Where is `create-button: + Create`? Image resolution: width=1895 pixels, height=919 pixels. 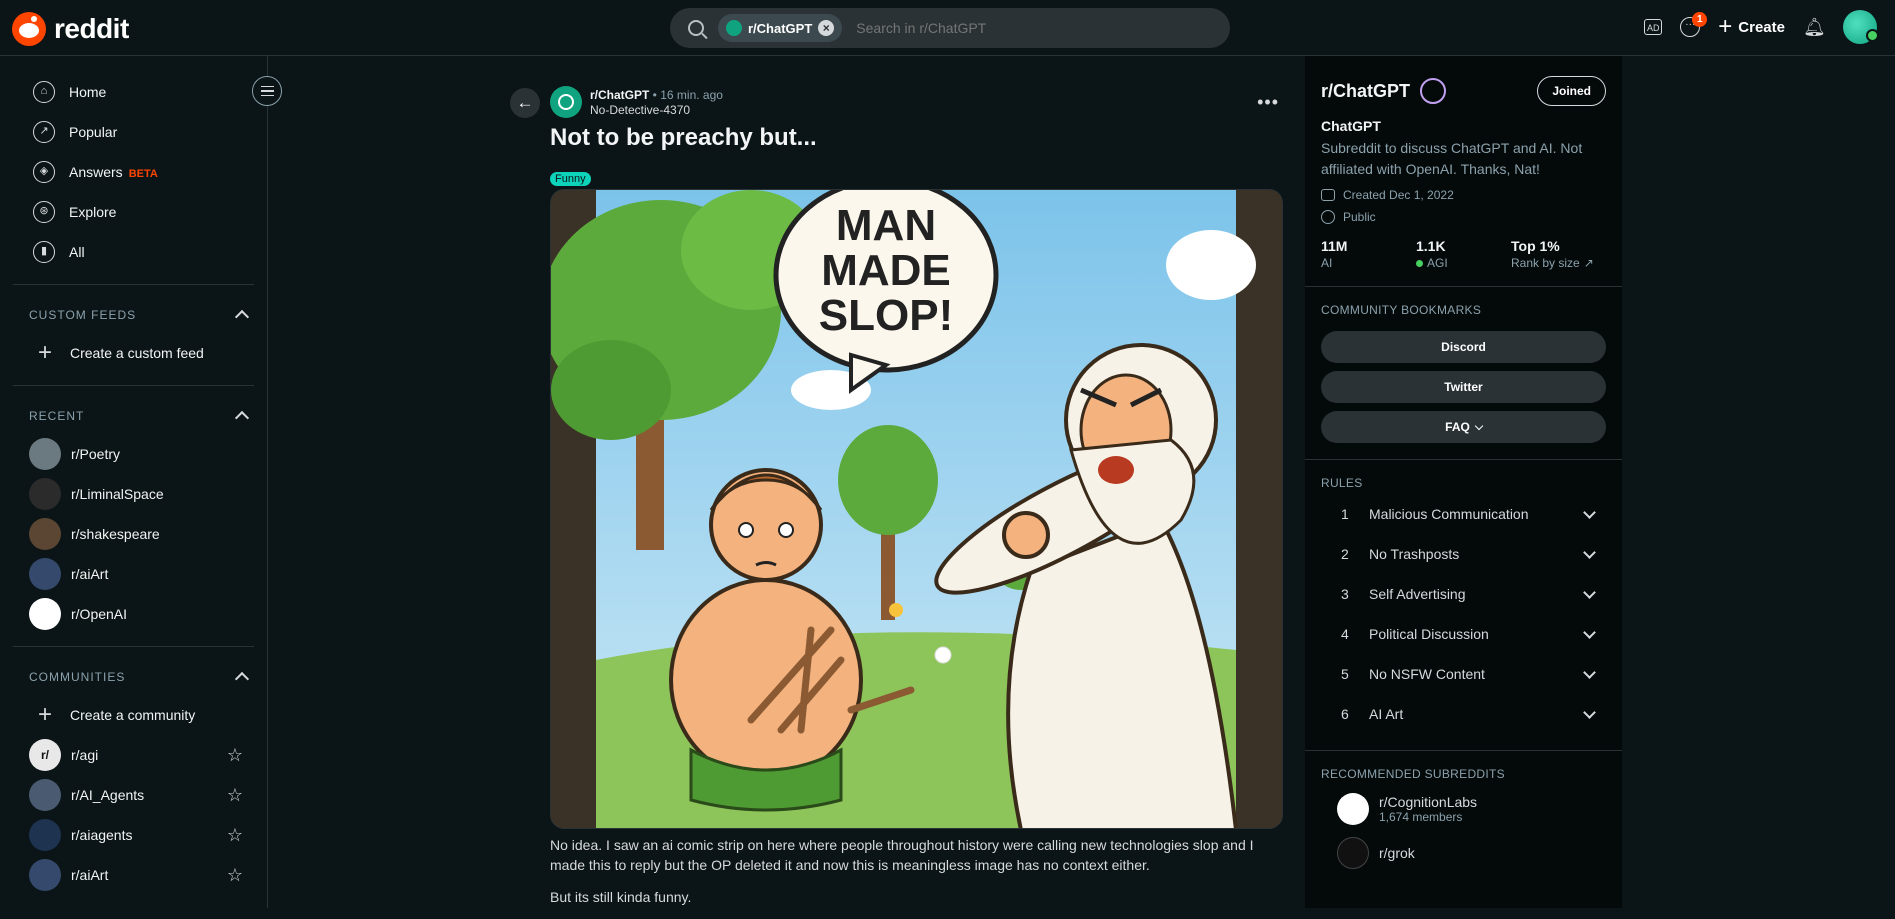 create-button: + Create is located at coordinates (1751, 27).